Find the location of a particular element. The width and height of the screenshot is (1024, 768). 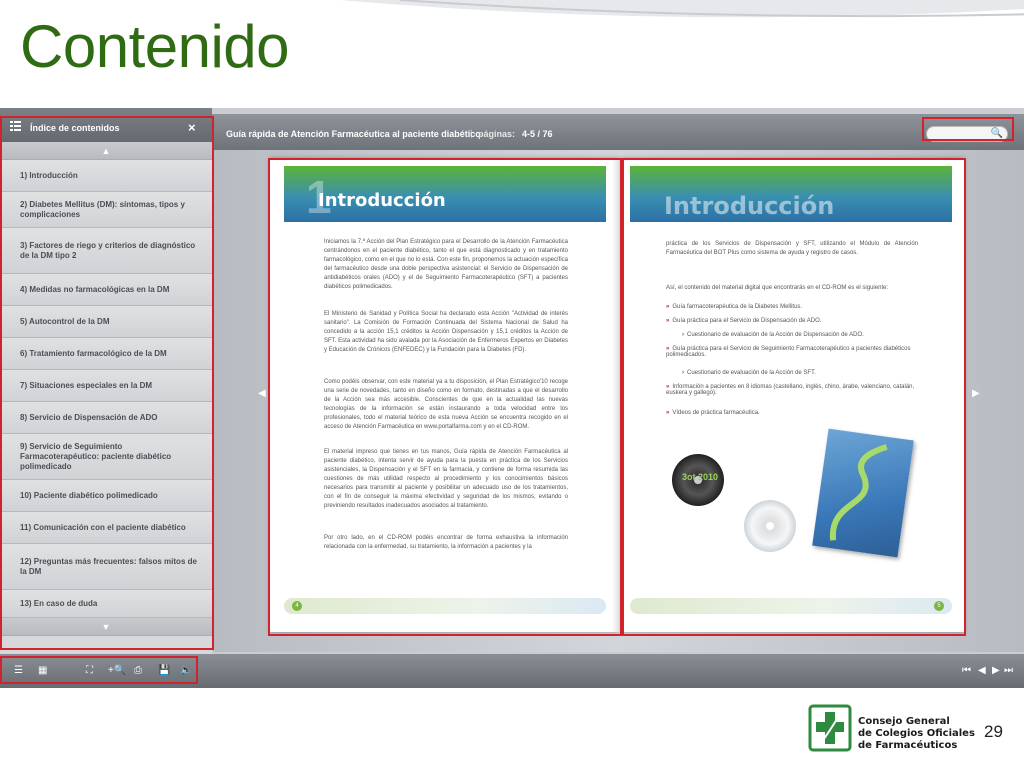

search-highlight is located at coordinates (968, 129).